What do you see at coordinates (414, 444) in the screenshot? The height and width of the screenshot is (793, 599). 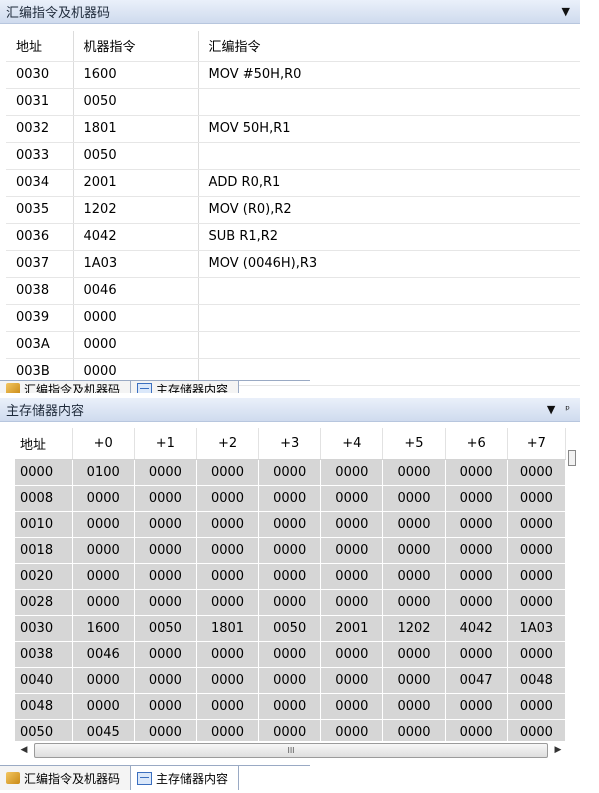 I see `column-header-offset: +5` at bounding box center [414, 444].